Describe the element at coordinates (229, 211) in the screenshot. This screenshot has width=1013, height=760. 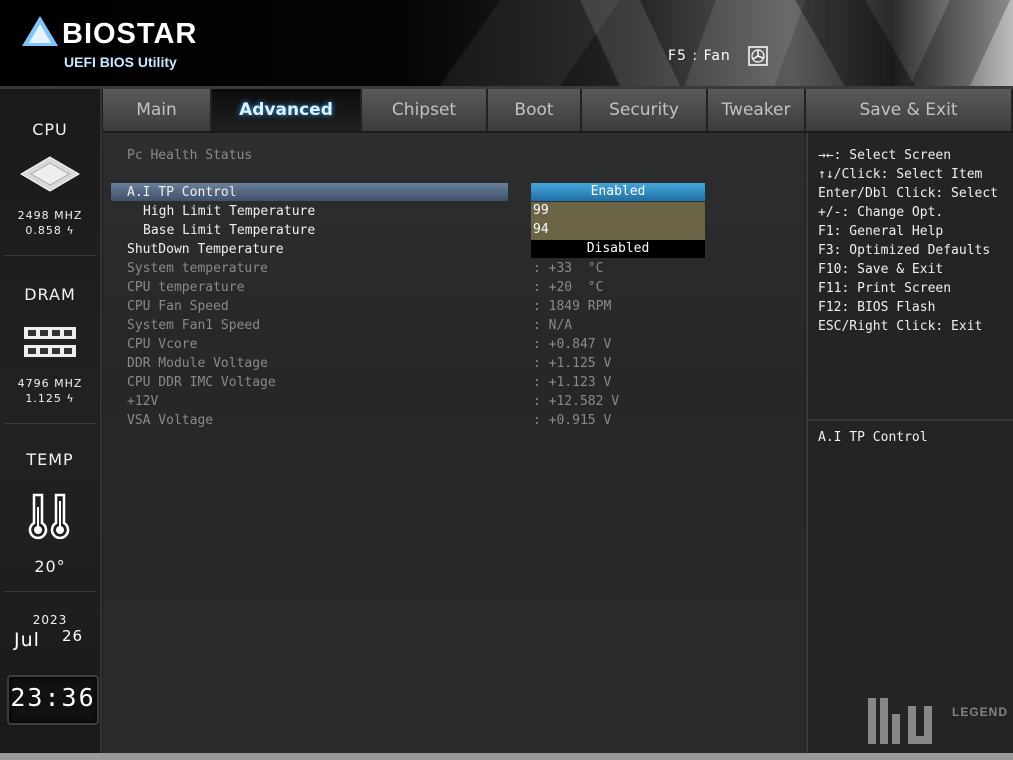
I see `setting-high-limit-temperature: High Limit Temperature` at that location.